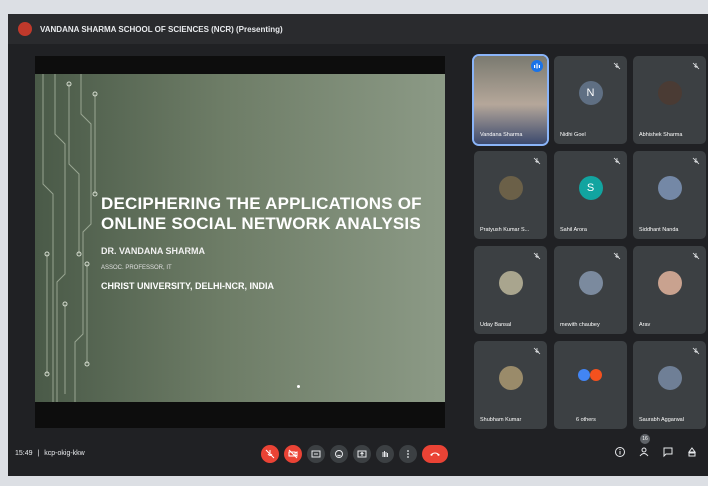 This screenshot has width=708, height=486. Describe the element at coordinates (573, 135) in the screenshot. I see `participant-name: Nidhi Goel` at that location.